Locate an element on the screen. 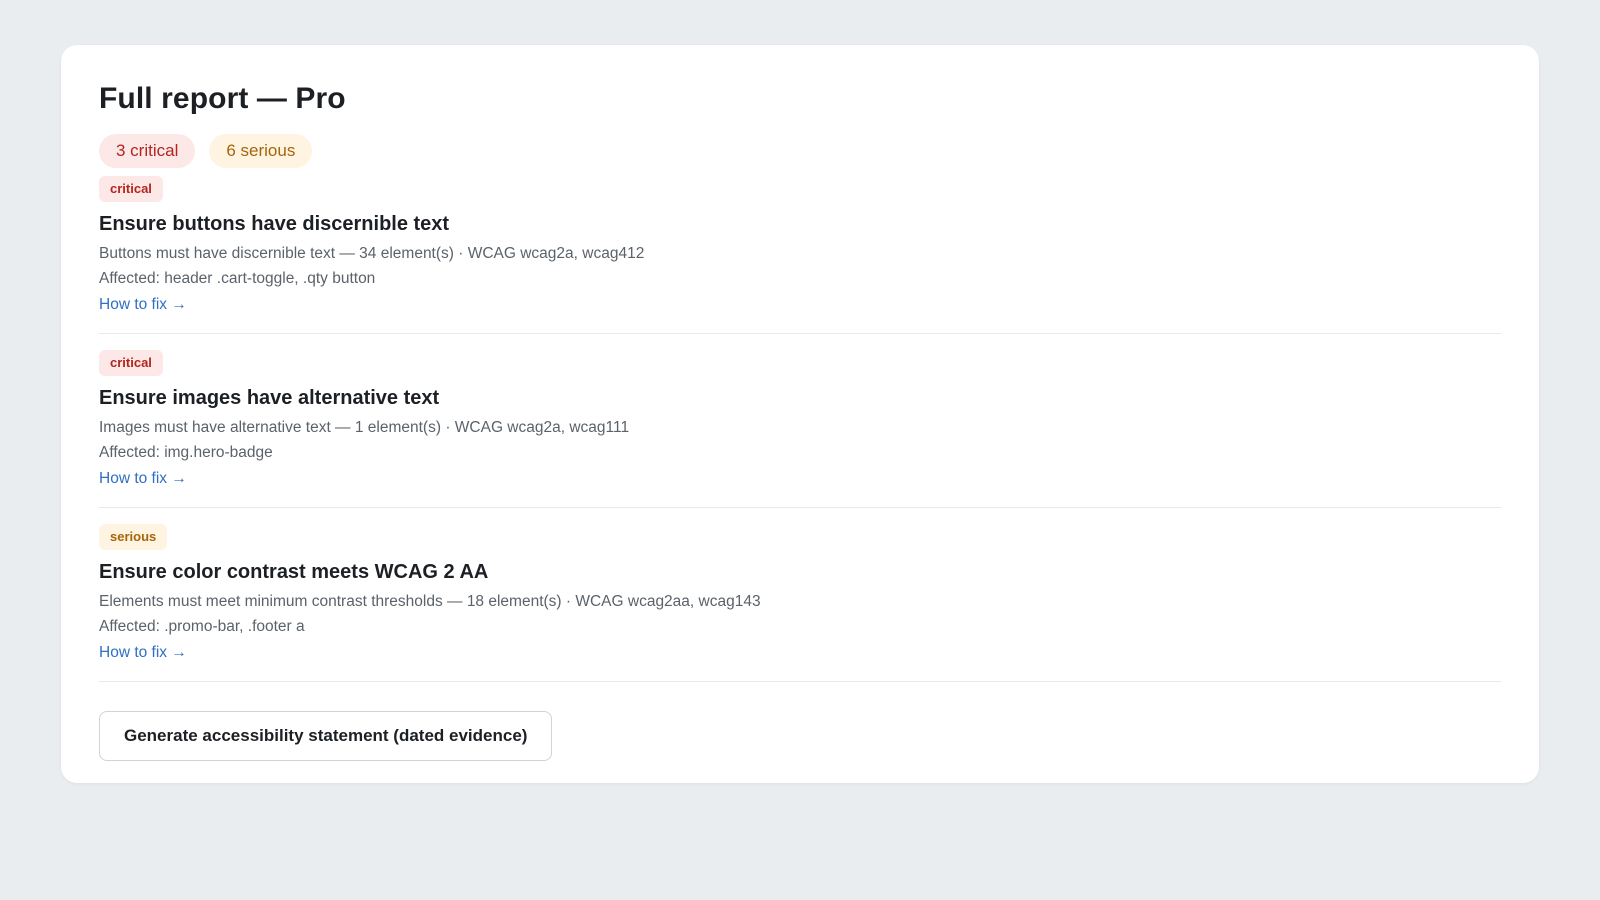 The image size is (1600, 900). severity-summary: 3 critical 6 serious is located at coordinates (800, 151).